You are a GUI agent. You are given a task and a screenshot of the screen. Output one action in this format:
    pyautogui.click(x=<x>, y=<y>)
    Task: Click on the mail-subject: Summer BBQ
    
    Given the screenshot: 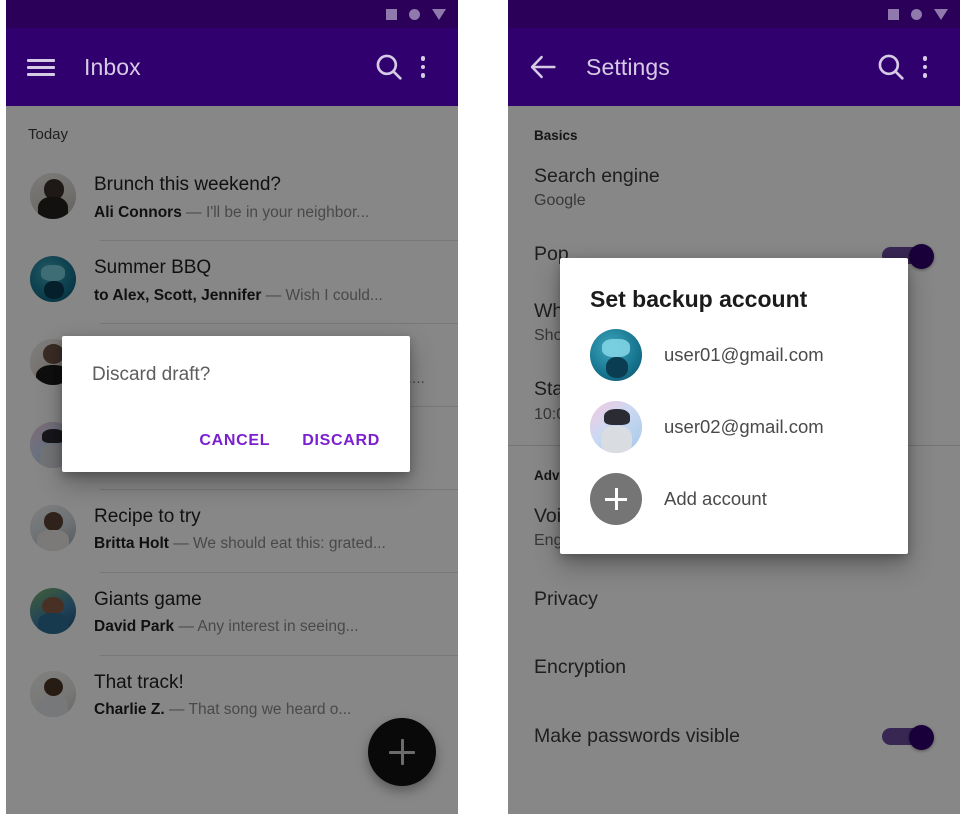 What is the action you would take?
    pyautogui.click(x=153, y=267)
    